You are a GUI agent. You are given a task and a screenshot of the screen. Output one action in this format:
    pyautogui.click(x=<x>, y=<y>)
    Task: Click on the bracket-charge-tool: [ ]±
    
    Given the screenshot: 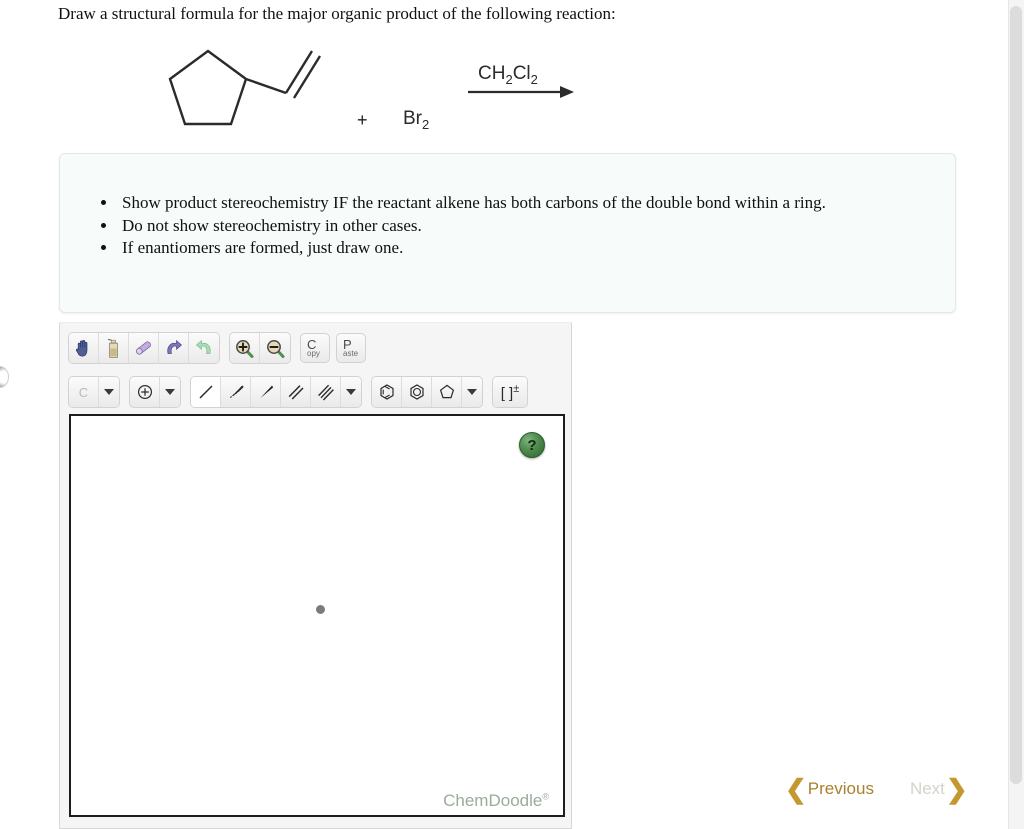 What is the action you would take?
    pyautogui.click(x=510, y=392)
    